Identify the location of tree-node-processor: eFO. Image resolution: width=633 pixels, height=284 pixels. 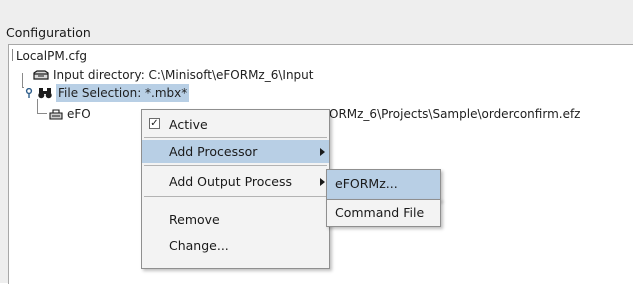
(70, 114).